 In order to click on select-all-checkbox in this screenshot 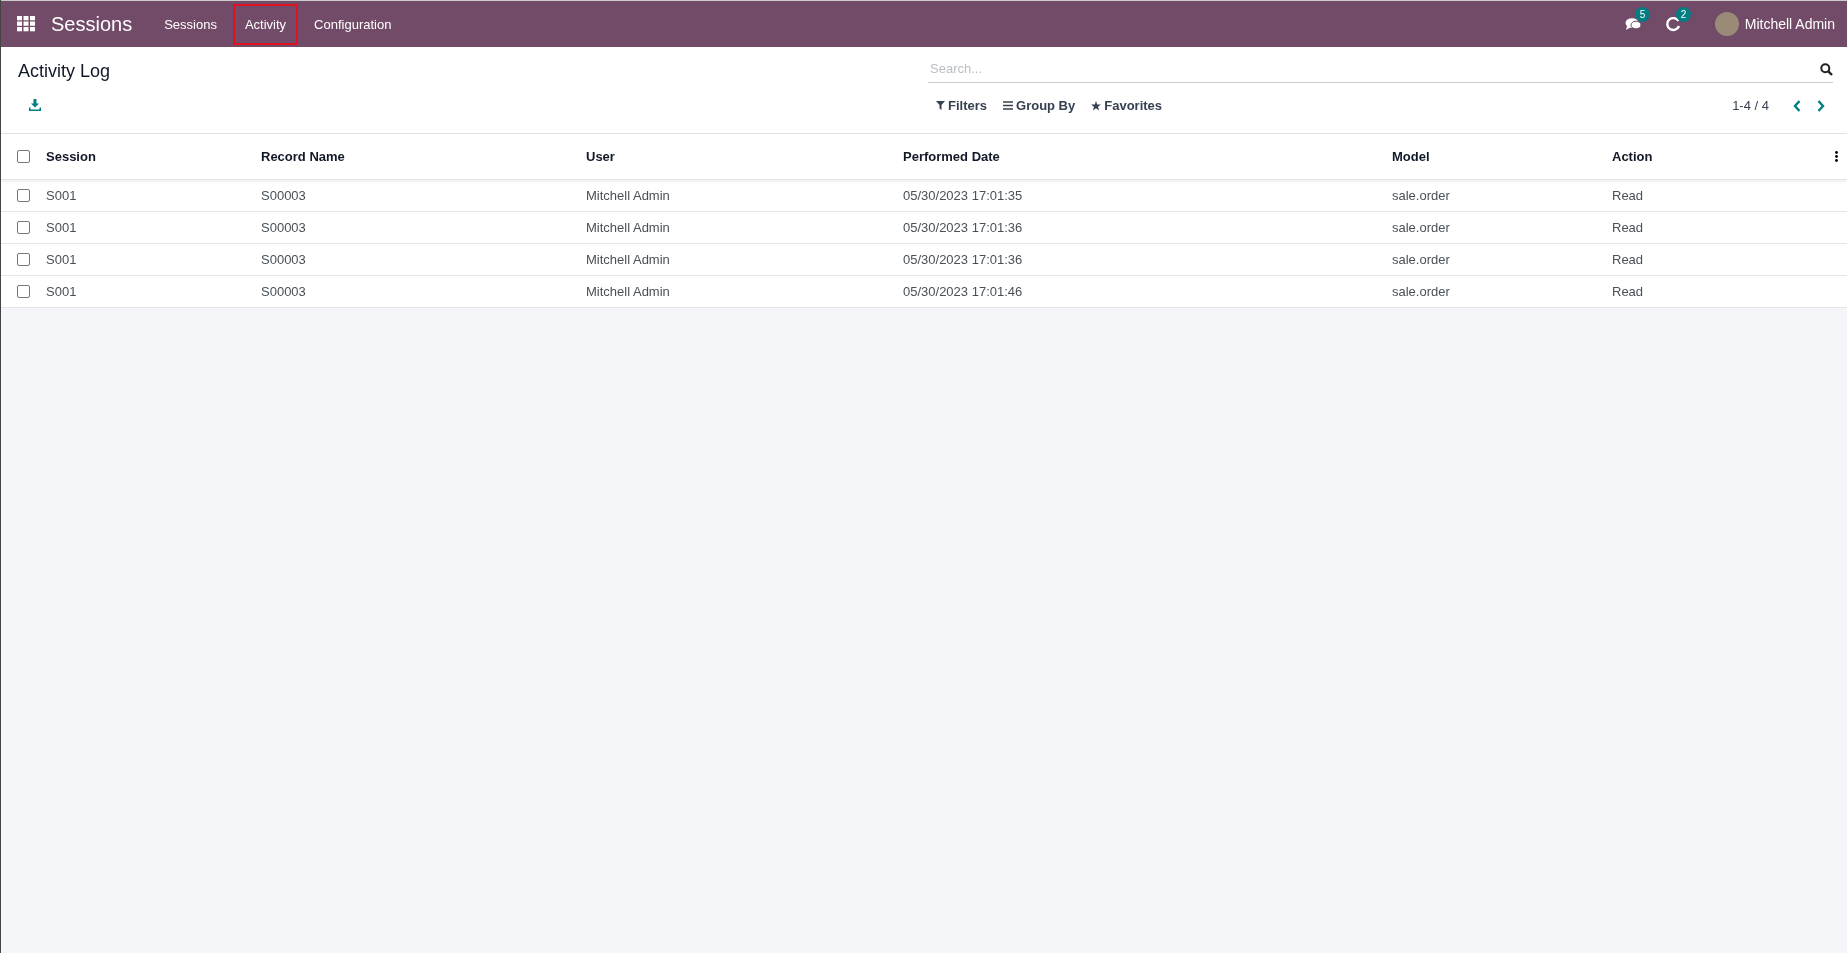, I will do `click(23, 156)`.